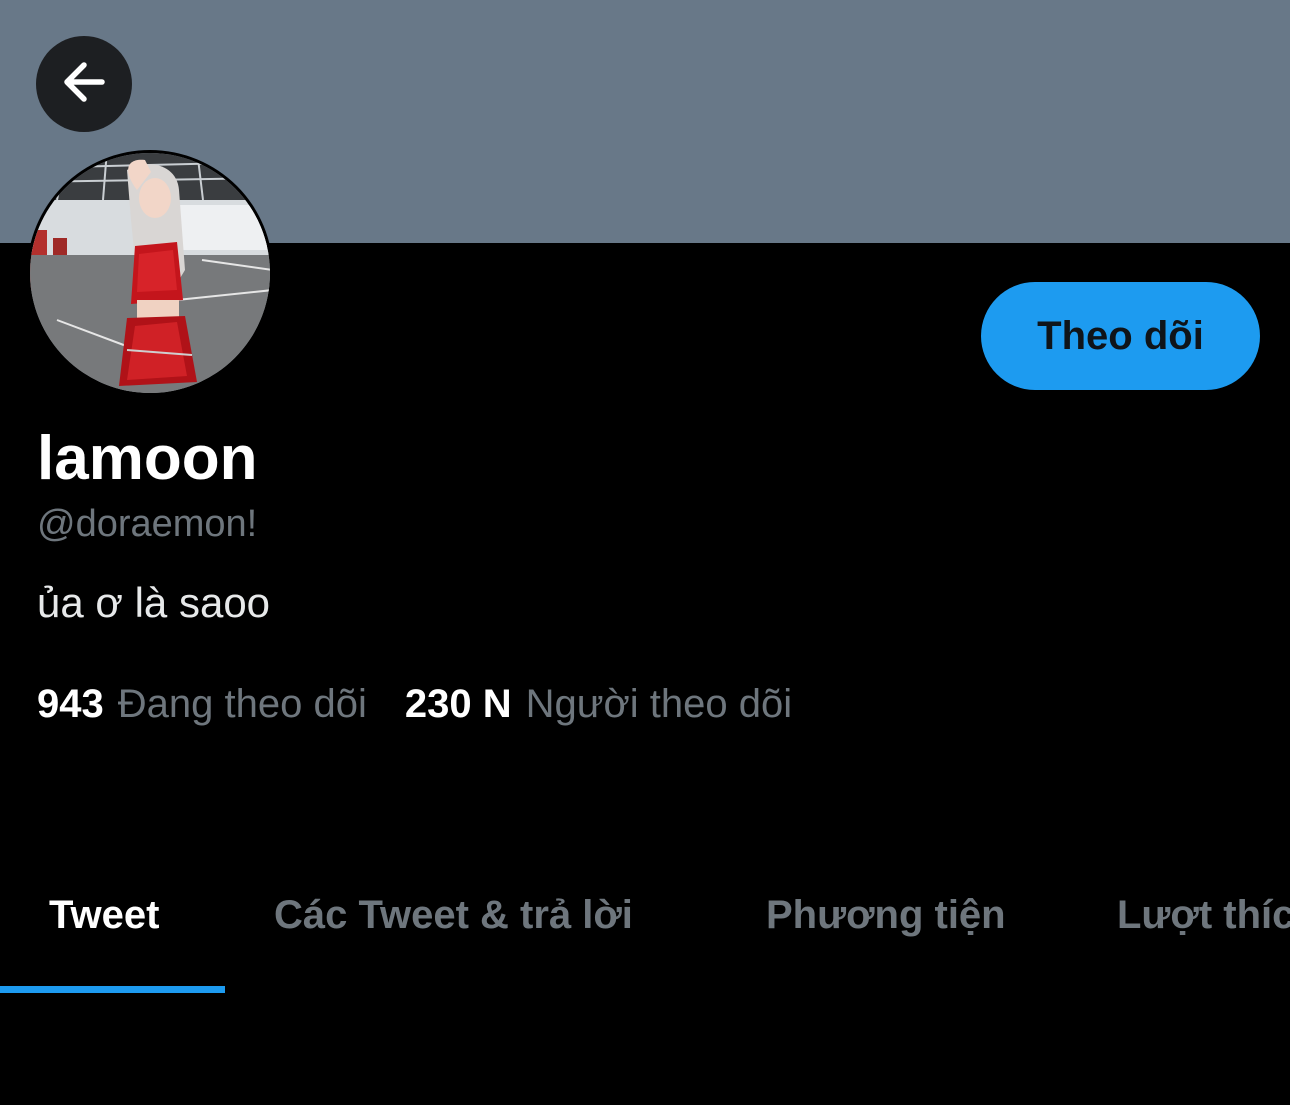 The width and height of the screenshot is (1290, 1105). What do you see at coordinates (147, 524) in the screenshot?
I see `user-handle: @doraemon!` at bounding box center [147, 524].